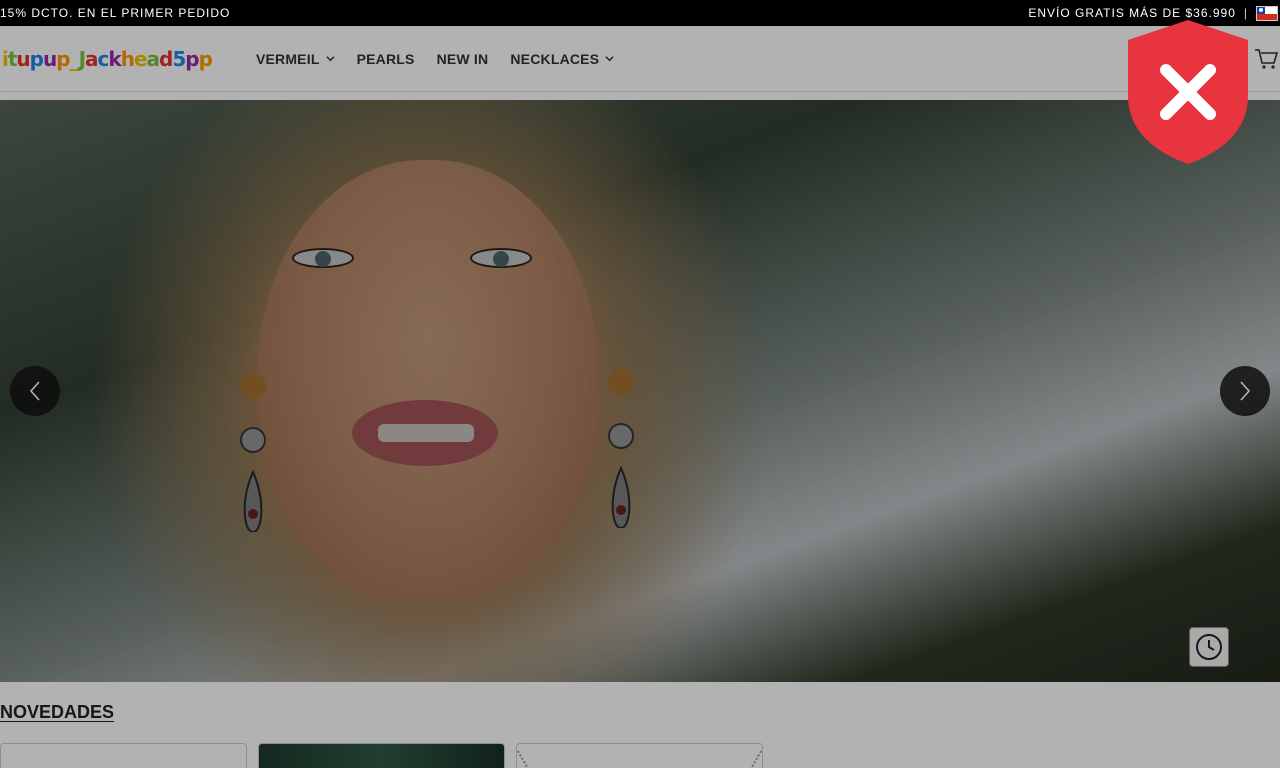 The height and width of the screenshot is (768, 1280). I want to click on logo-letter: 5, so click(179, 58).